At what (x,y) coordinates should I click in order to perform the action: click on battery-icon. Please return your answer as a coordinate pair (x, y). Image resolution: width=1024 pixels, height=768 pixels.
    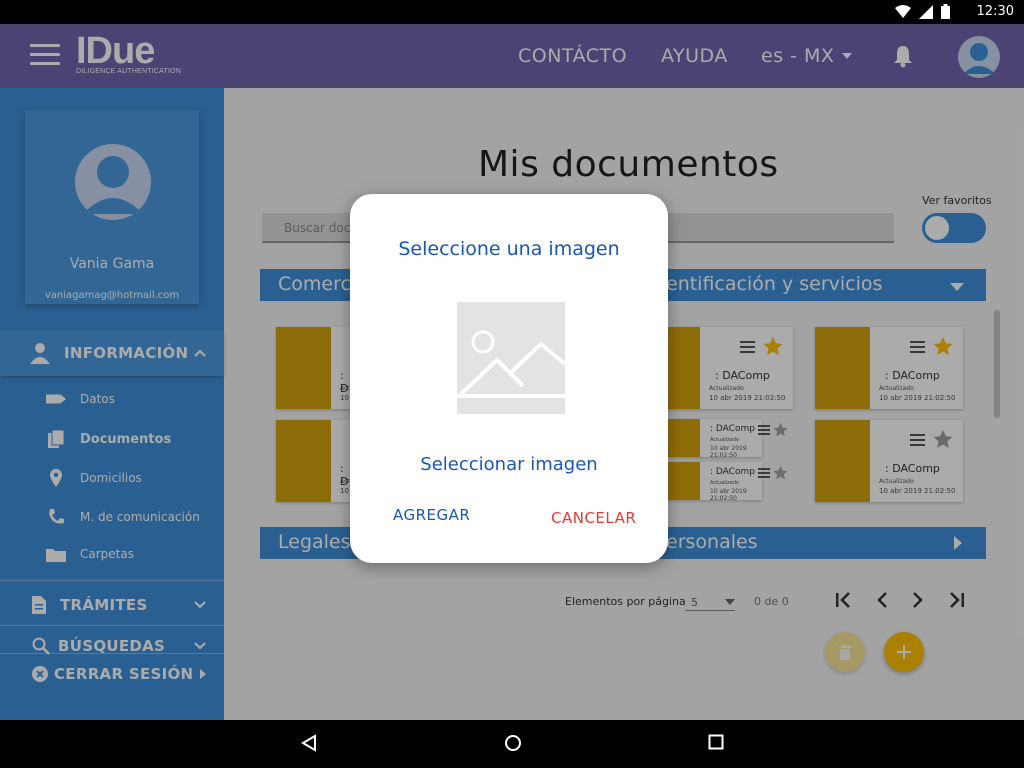
    Looking at the image, I should click on (945, 11).